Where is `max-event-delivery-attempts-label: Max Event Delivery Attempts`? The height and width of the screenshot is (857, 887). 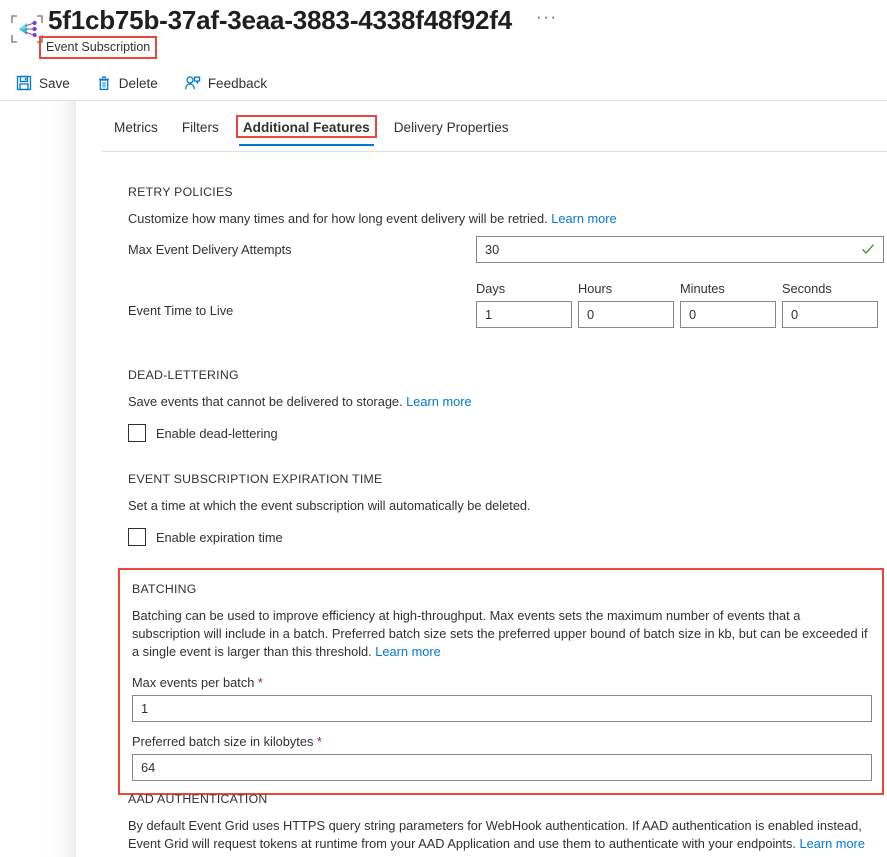
max-event-delivery-attempts-label: Max Event Delivery Attempts is located at coordinates (210, 249).